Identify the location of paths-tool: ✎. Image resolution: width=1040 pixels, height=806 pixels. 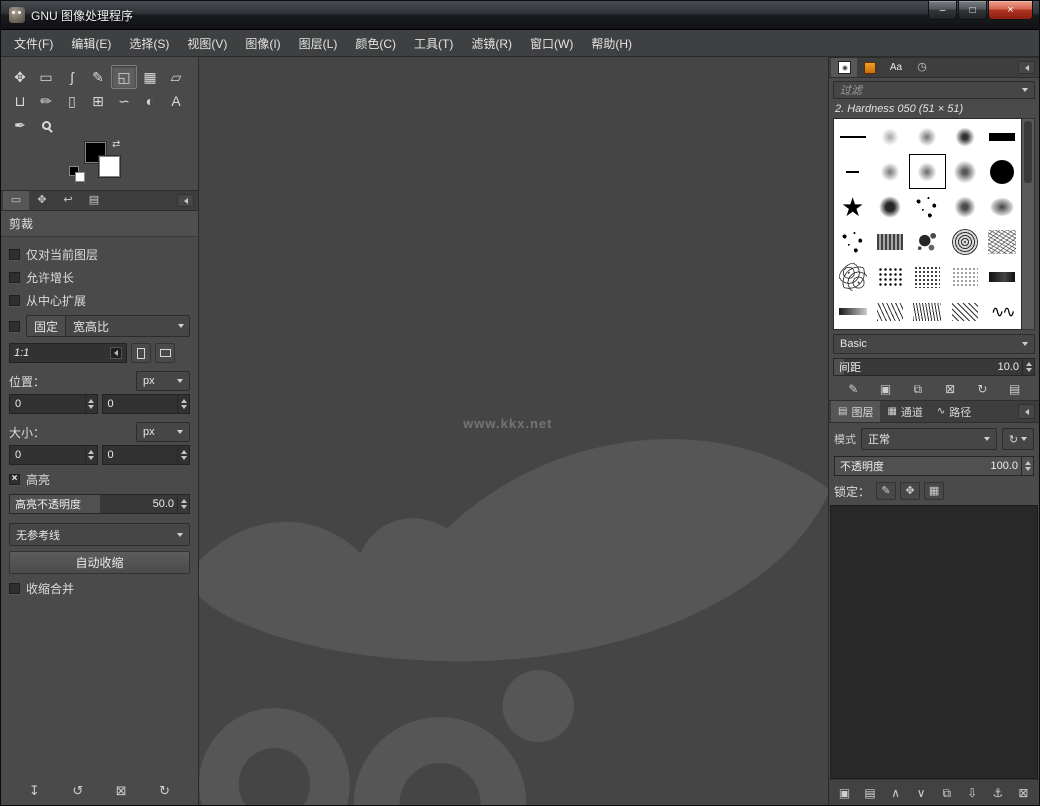
(98, 77).